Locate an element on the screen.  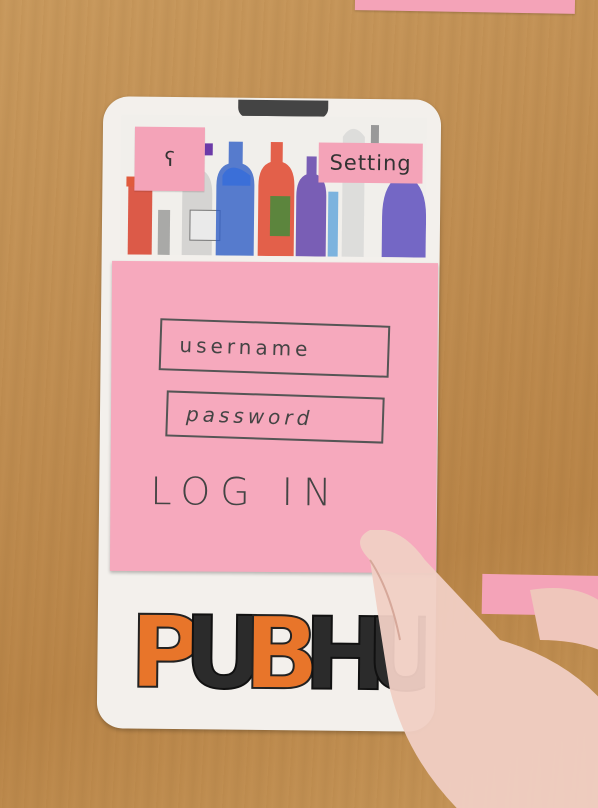
settings-label: Setting is located at coordinates (370, 163).